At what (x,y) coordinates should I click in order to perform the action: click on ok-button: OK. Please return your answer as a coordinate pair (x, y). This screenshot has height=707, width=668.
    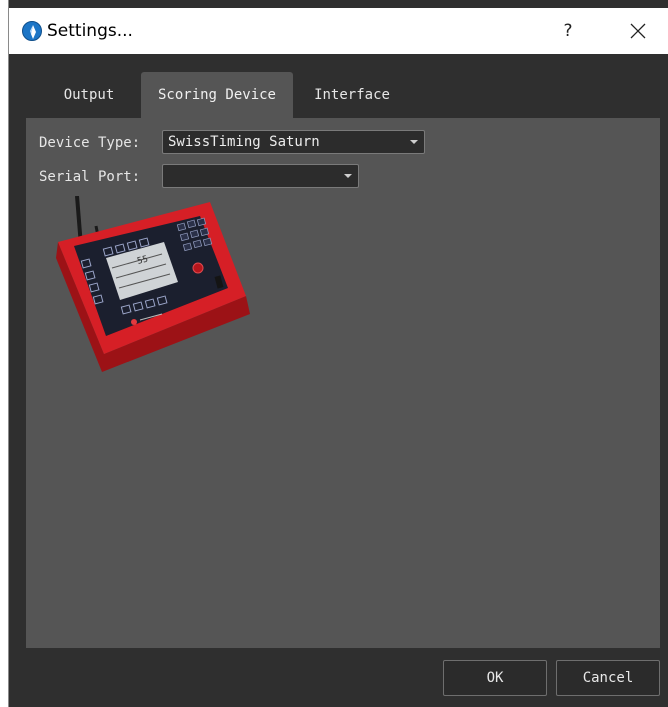
    Looking at the image, I should click on (495, 678).